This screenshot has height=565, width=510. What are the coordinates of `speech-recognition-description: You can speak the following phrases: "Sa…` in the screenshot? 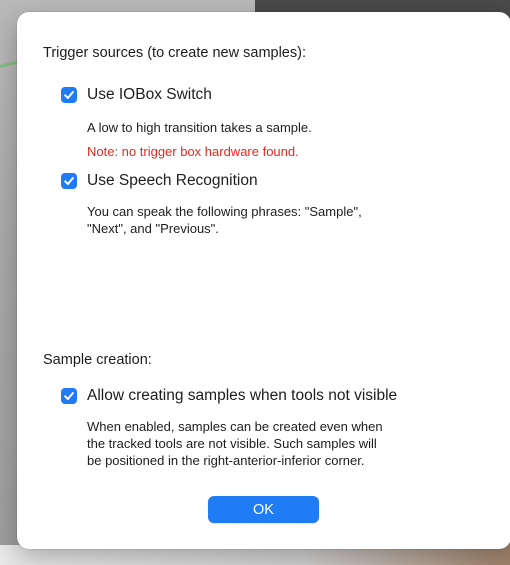 It's located at (287, 220).